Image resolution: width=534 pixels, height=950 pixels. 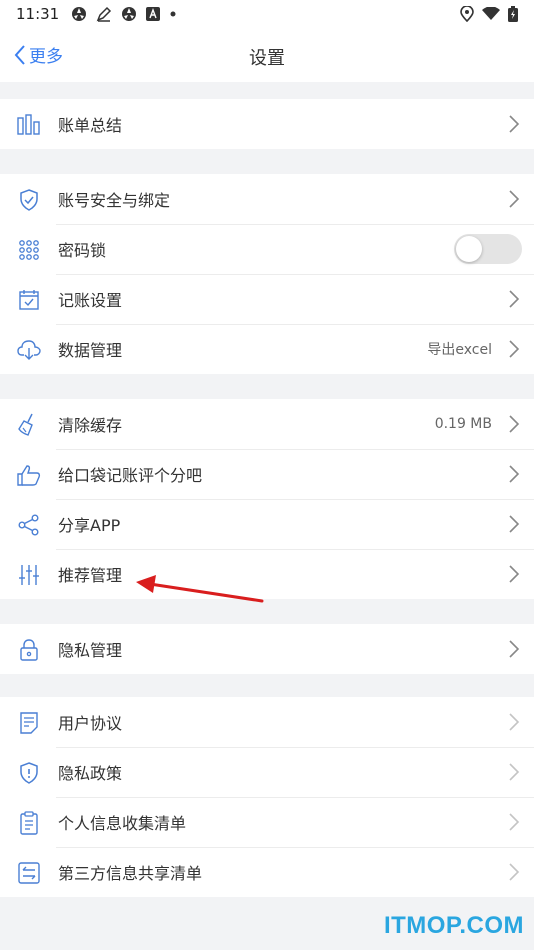 What do you see at coordinates (29, 300) in the screenshot?
I see `calendar-check-icon` at bounding box center [29, 300].